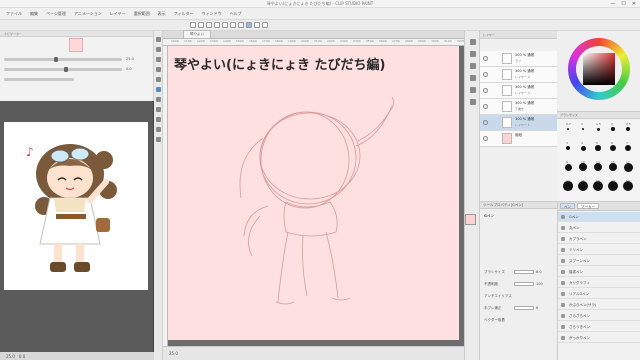 The height and width of the screenshot is (360, 640). I want to click on select-tool-icon, so click(158, 59).